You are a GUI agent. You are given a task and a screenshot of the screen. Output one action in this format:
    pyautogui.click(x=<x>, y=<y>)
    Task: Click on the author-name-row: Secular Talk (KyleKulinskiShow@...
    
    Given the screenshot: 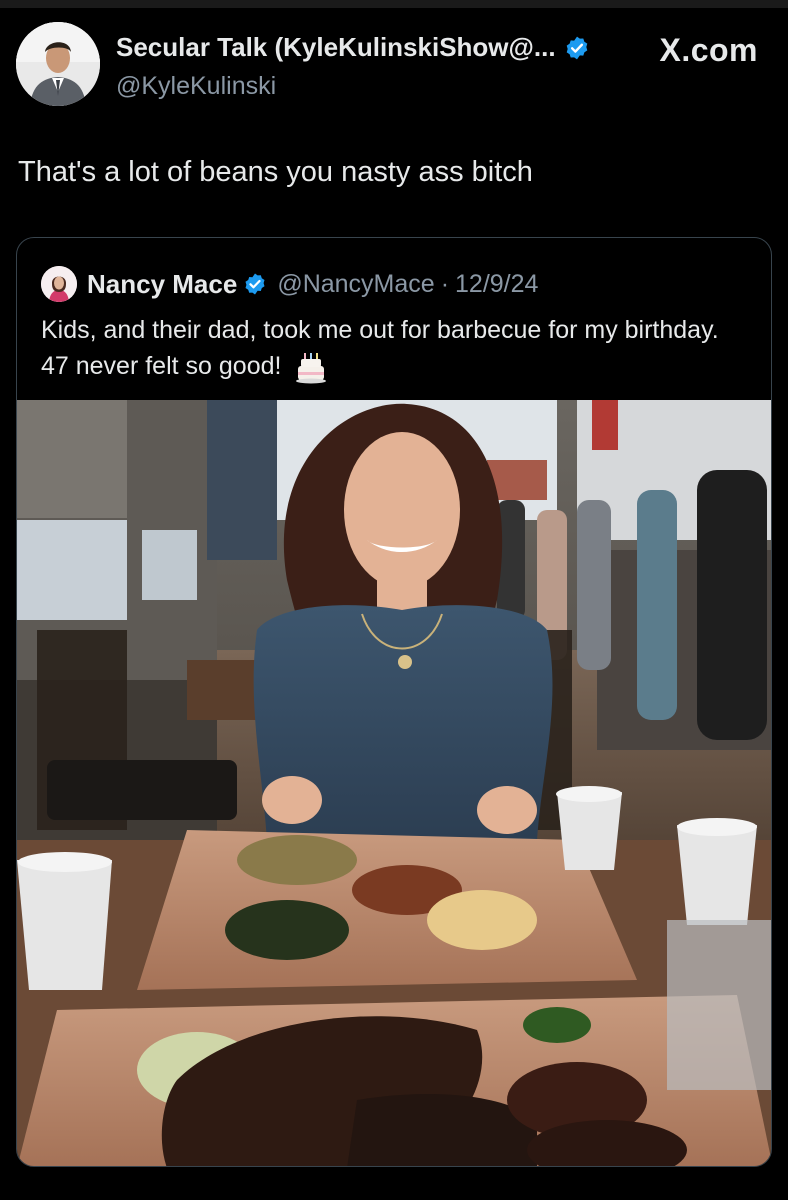 What is the action you would take?
    pyautogui.click(x=353, y=47)
    